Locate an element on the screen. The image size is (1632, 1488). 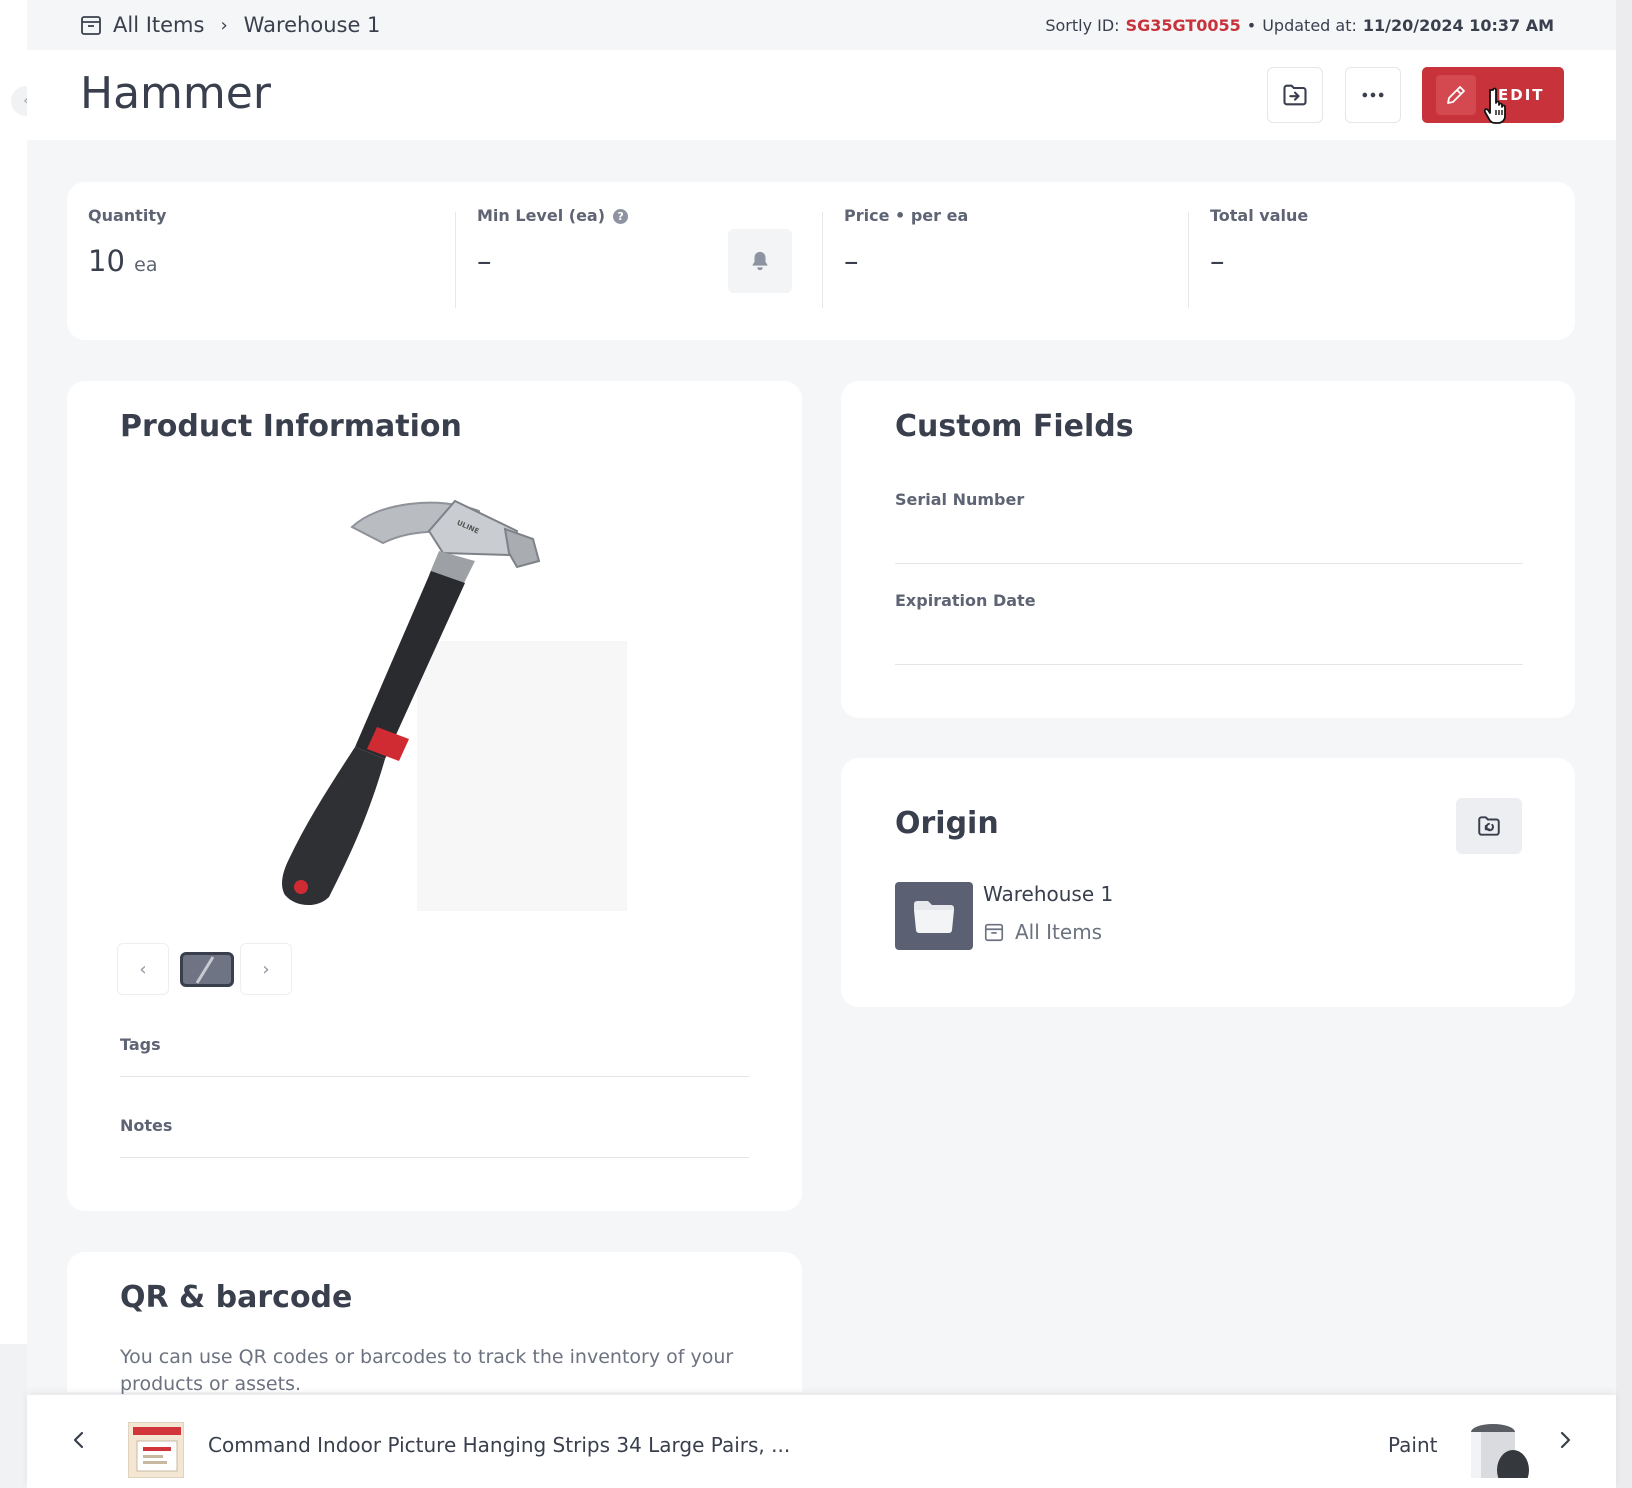
quantity-label: Quantity is located at coordinates (127, 215).